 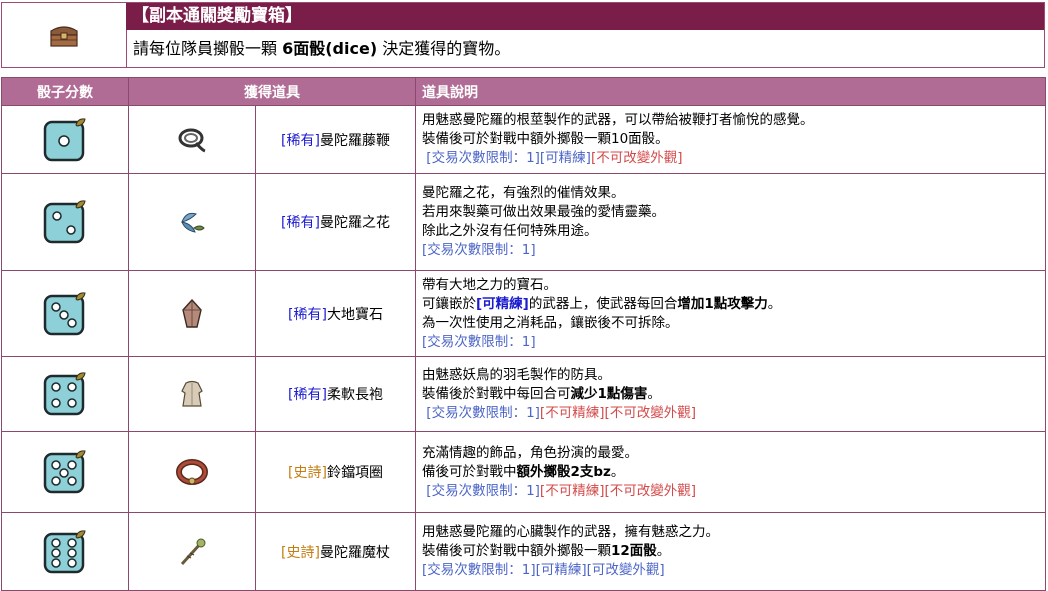 What do you see at coordinates (192, 313) in the screenshot?
I see `gem-icon` at bounding box center [192, 313].